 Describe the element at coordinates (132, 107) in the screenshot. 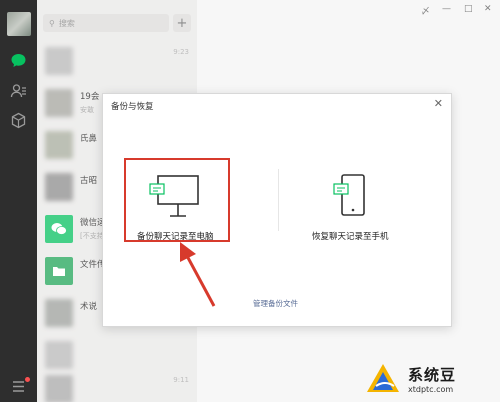

I see `dialog-title: 备份与恢复` at that location.